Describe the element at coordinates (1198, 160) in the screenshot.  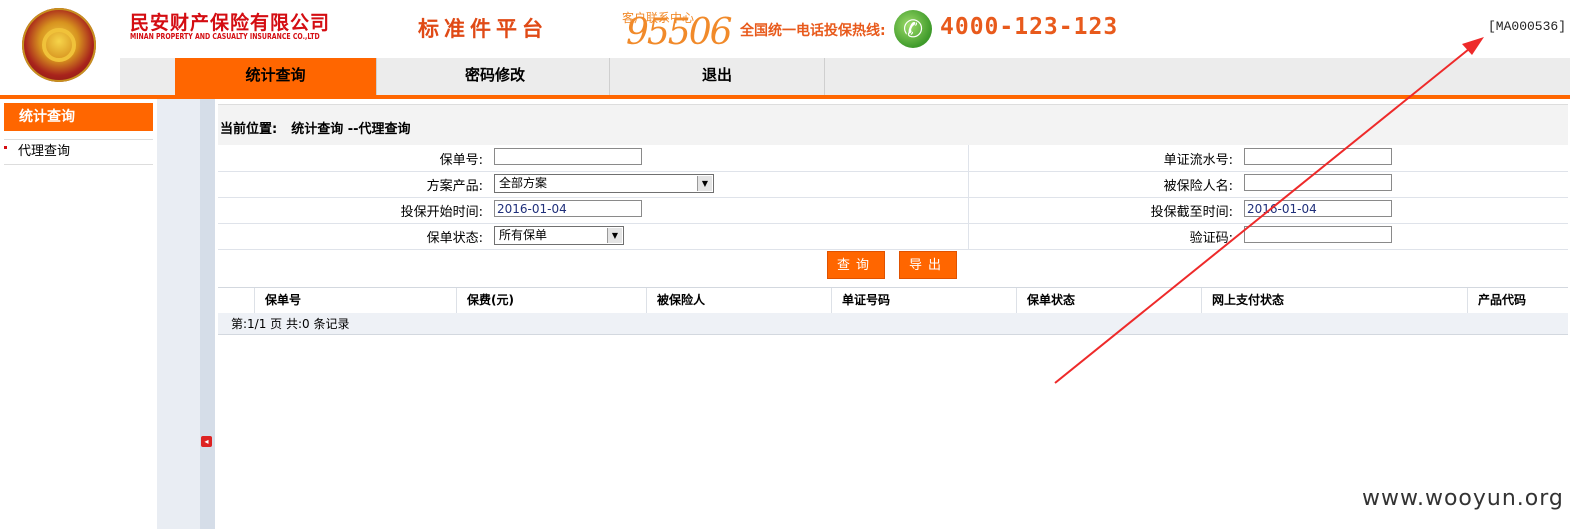
I see `voucher-serial-label: 单证流水号:` at that location.